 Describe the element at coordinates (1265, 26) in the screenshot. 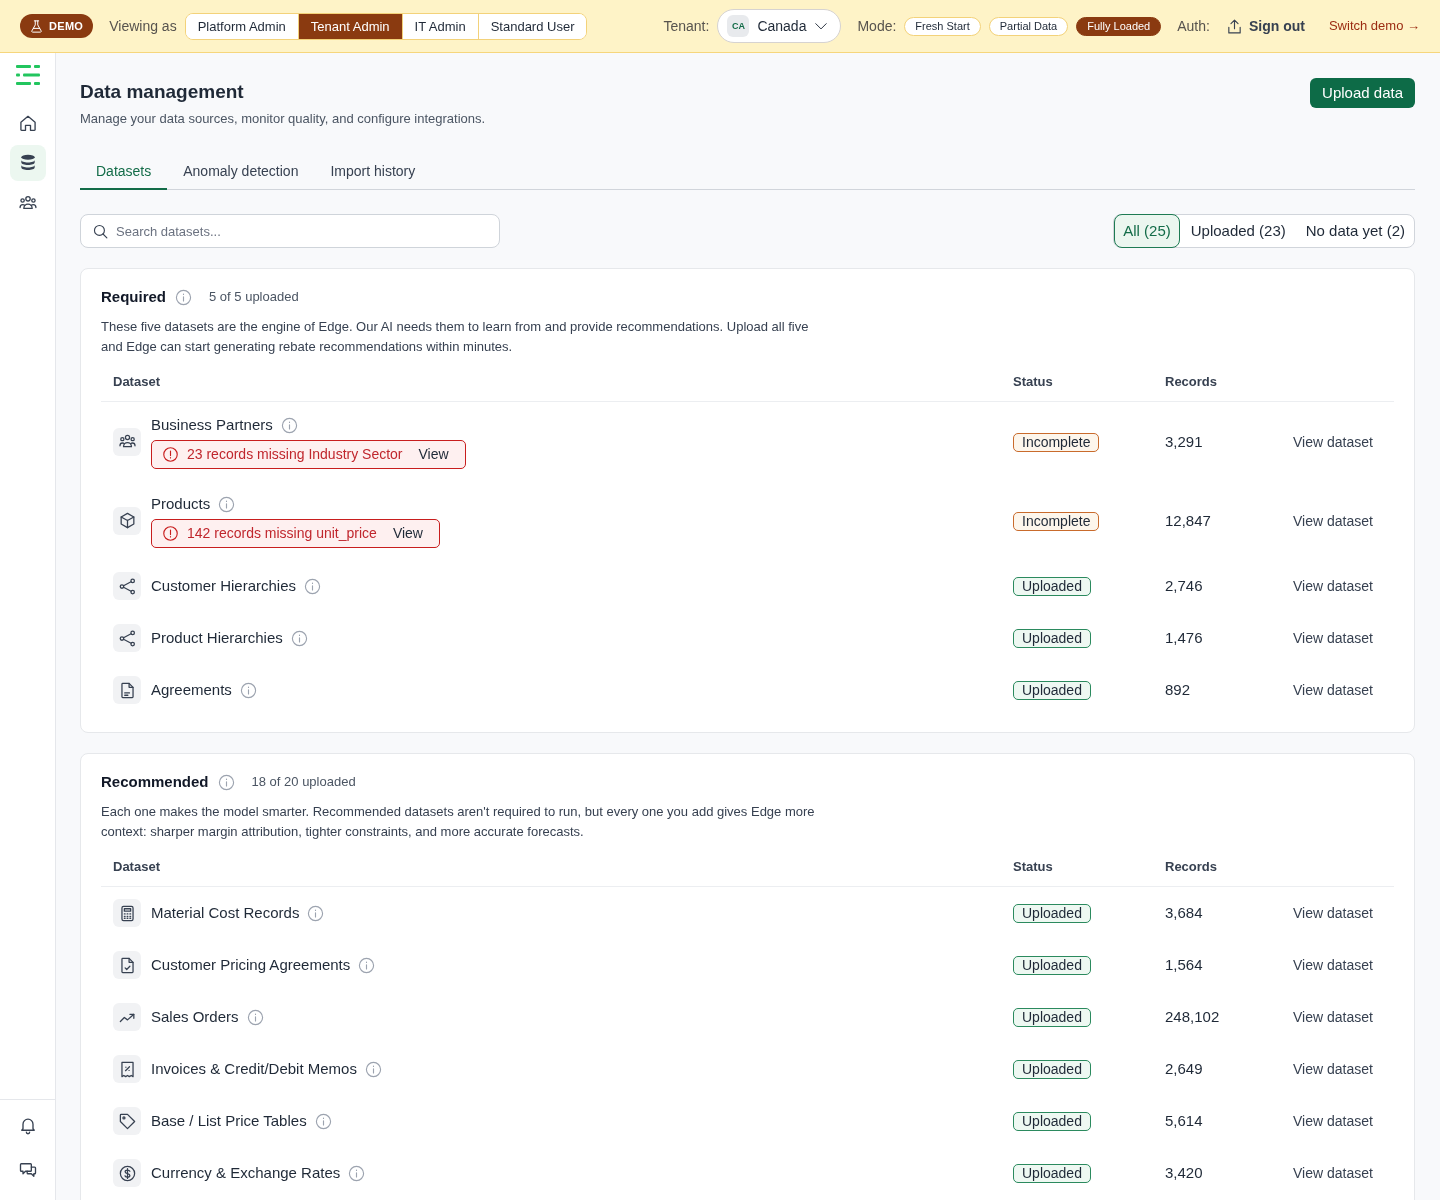

I see `sign-out-button: Sign out` at that location.